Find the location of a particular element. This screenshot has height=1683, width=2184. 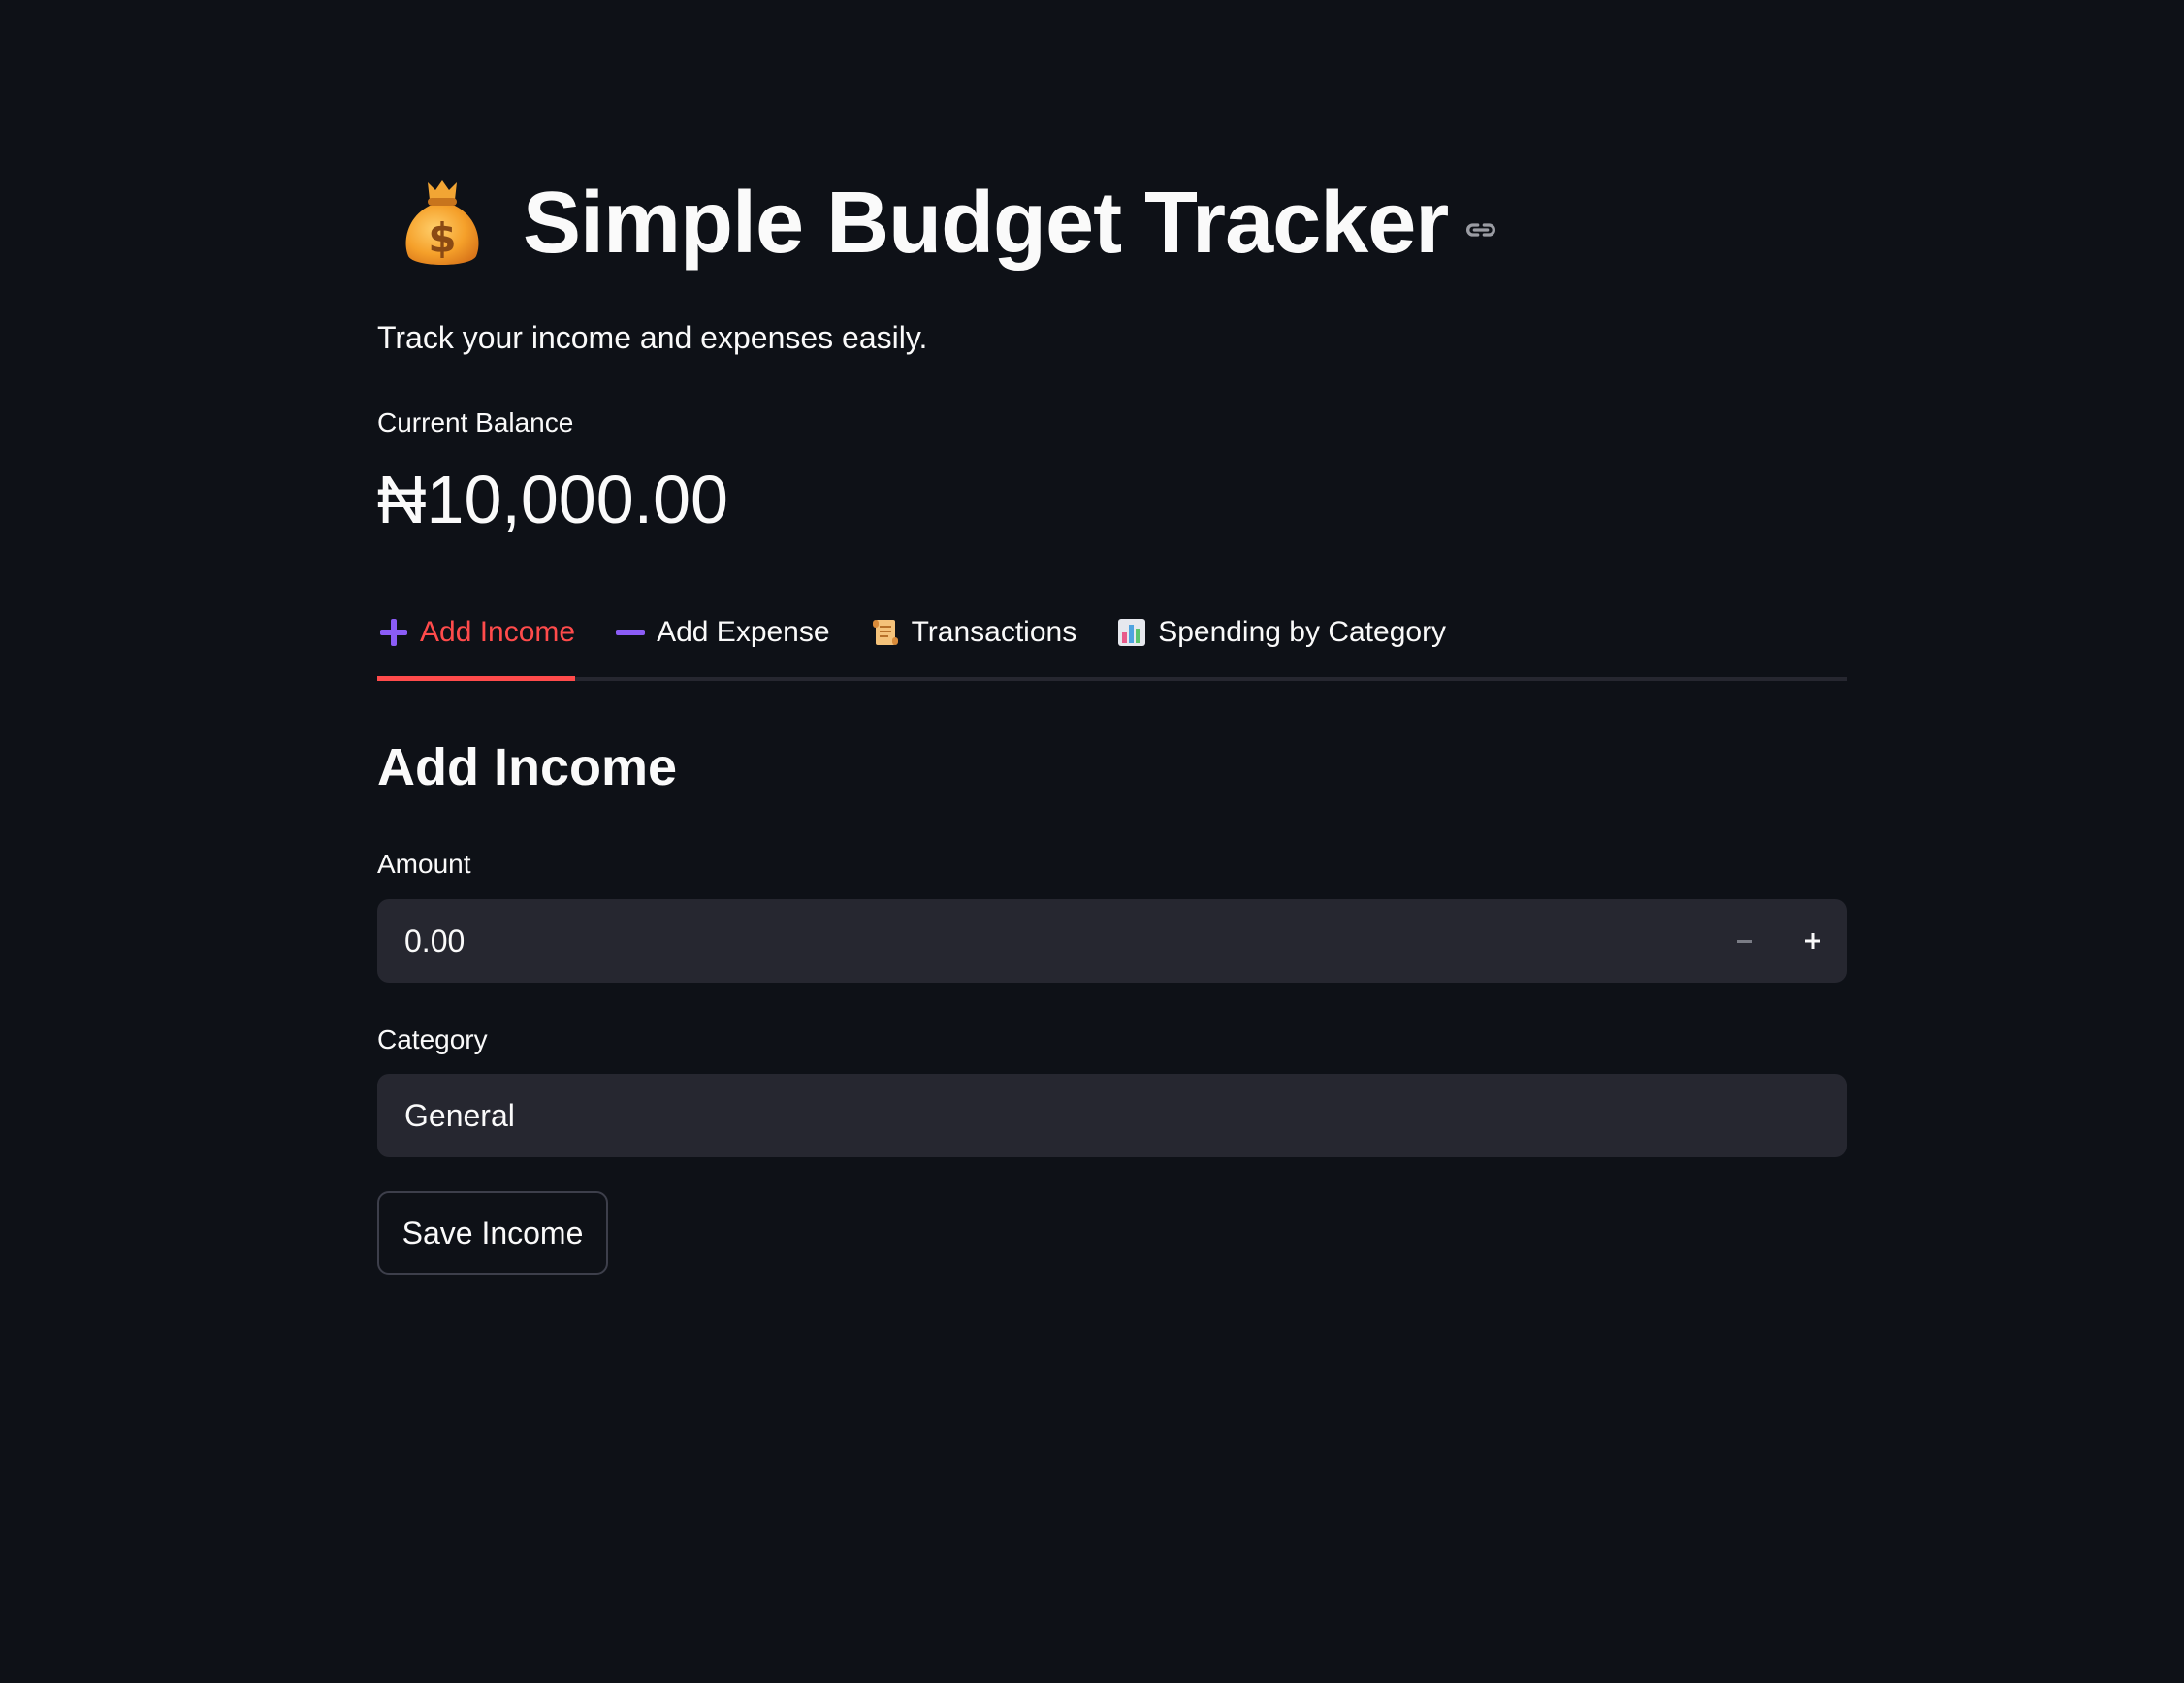

tab-label: Add Income is located at coordinates (498, 632).